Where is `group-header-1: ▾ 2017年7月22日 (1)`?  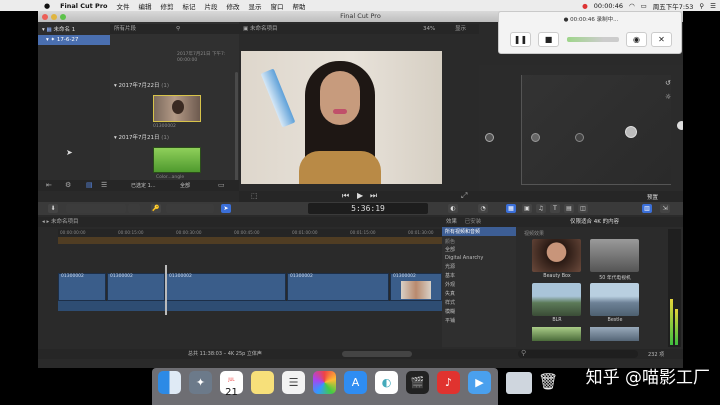 group-header-1: ▾ 2017年7月22日 (1) is located at coordinates (141, 85).